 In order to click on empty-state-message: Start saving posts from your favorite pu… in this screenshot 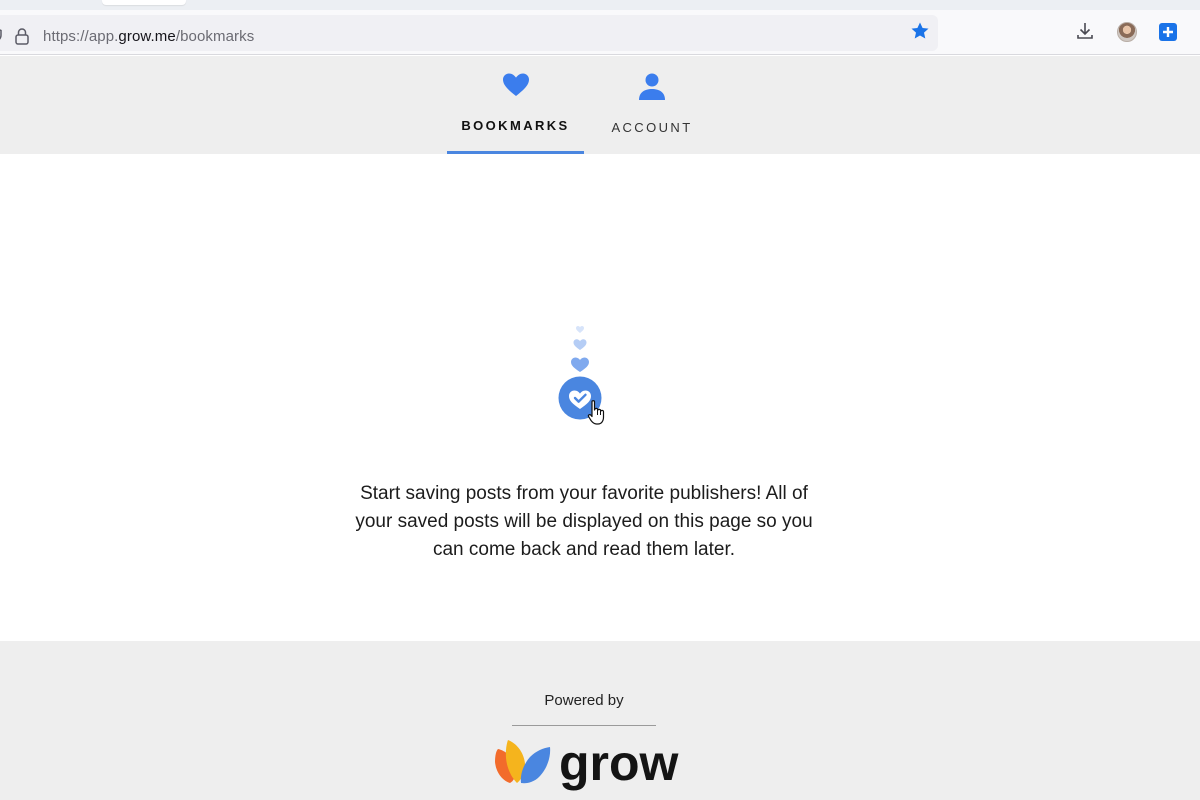, I will do `click(584, 521)`.